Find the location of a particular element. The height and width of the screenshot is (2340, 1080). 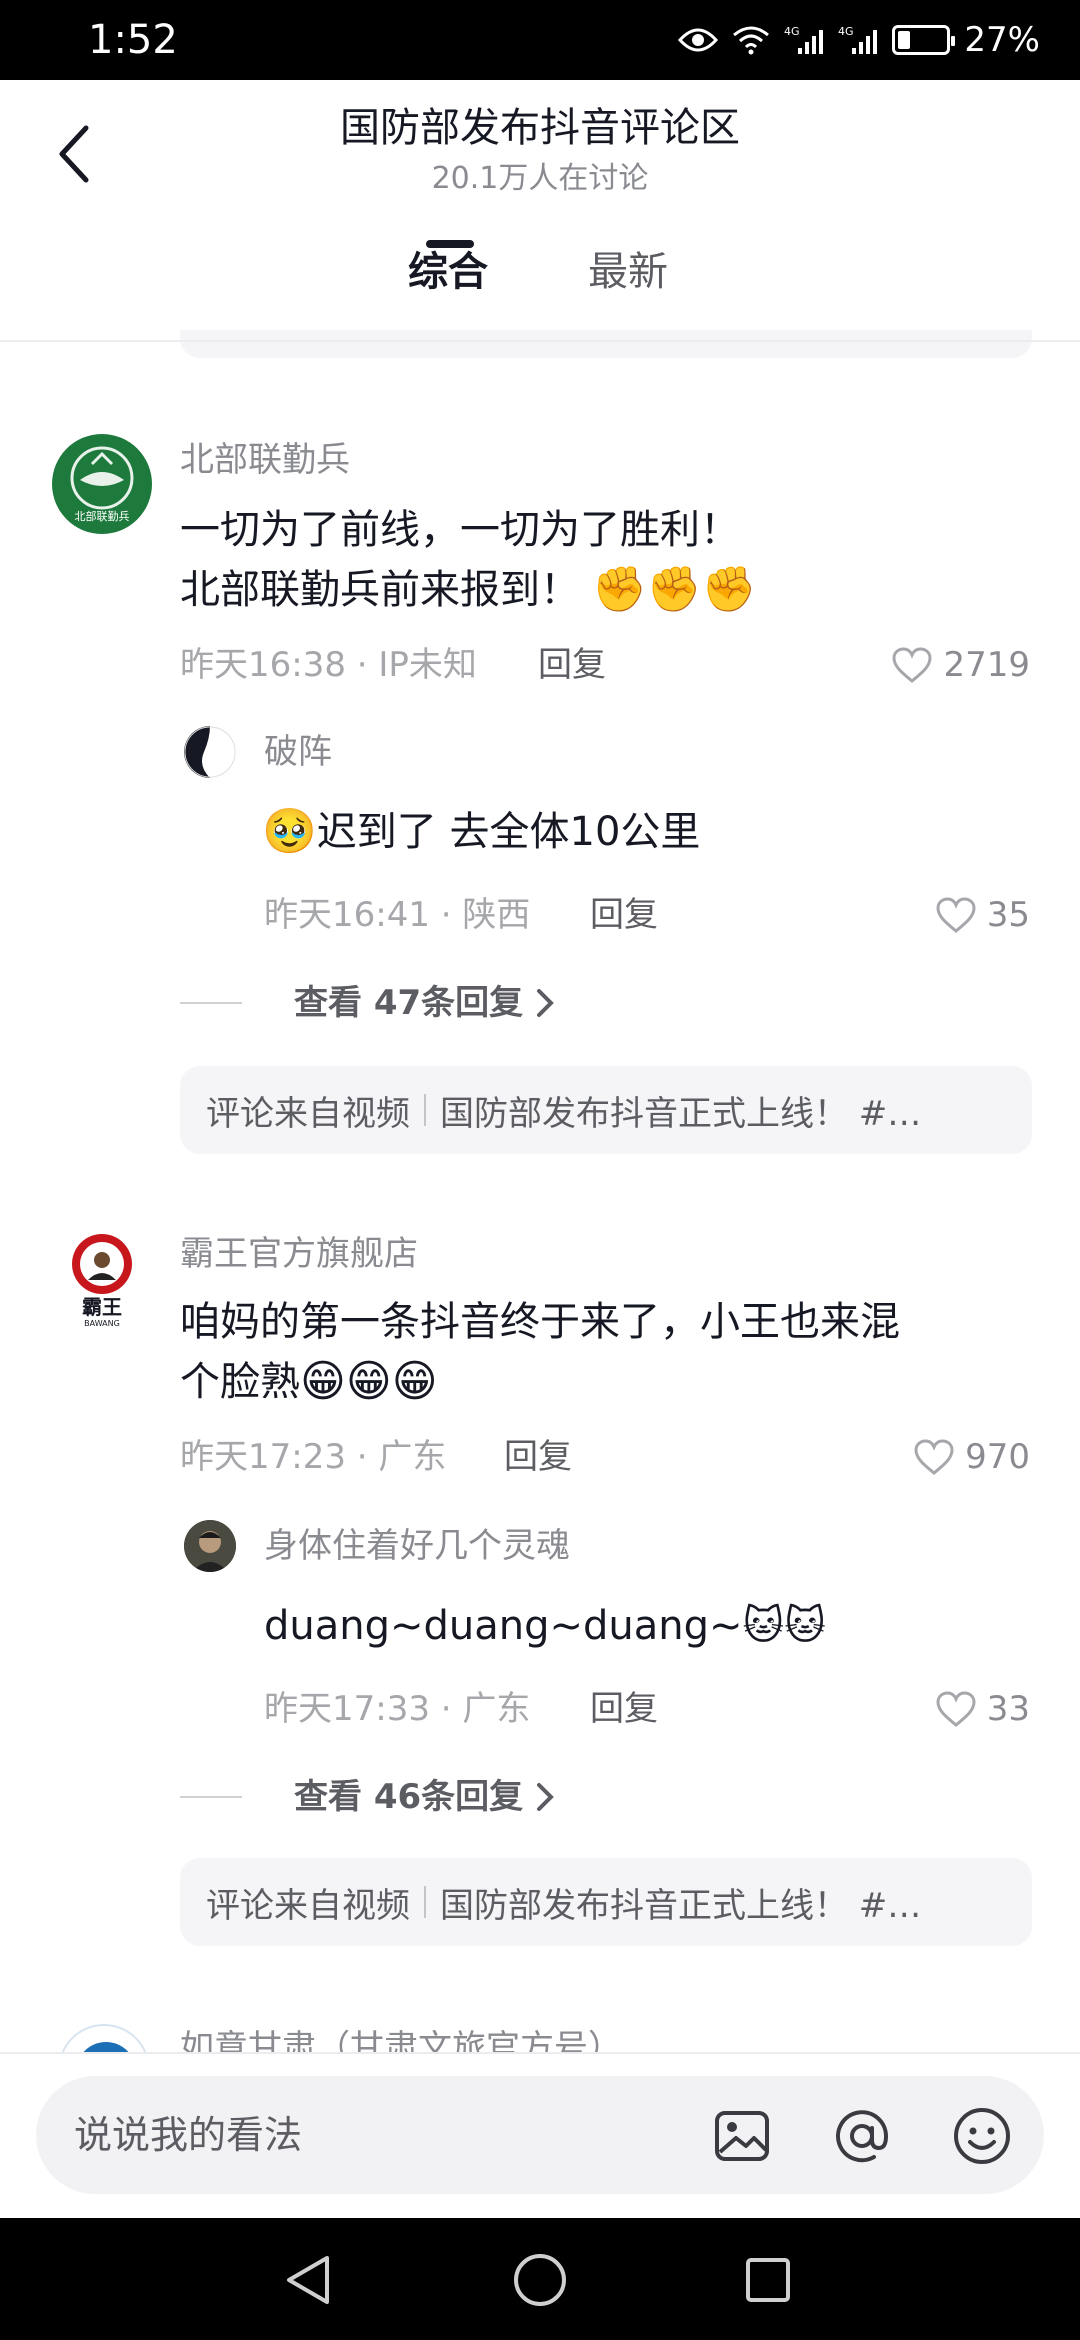

home-circle-icon is located at coordinates (540, 2280).